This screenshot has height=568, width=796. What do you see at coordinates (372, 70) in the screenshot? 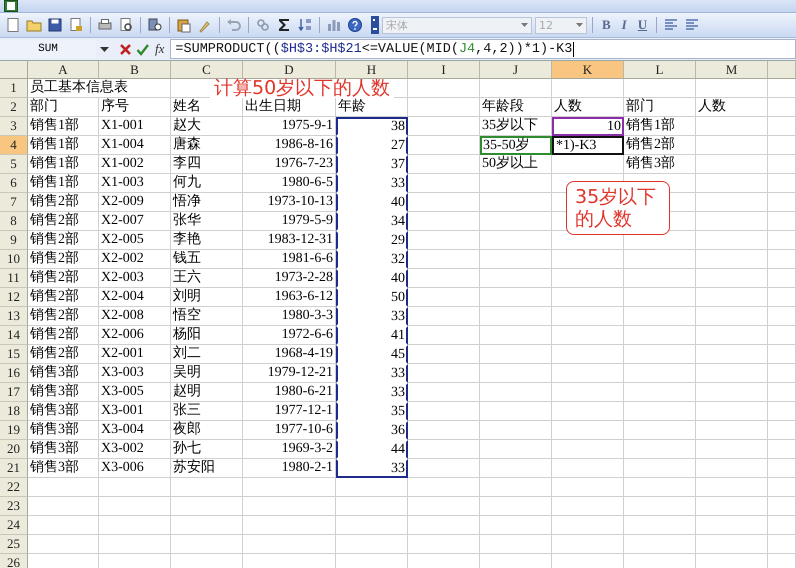
I see `column-header: H` at bounding box center [372, 70].